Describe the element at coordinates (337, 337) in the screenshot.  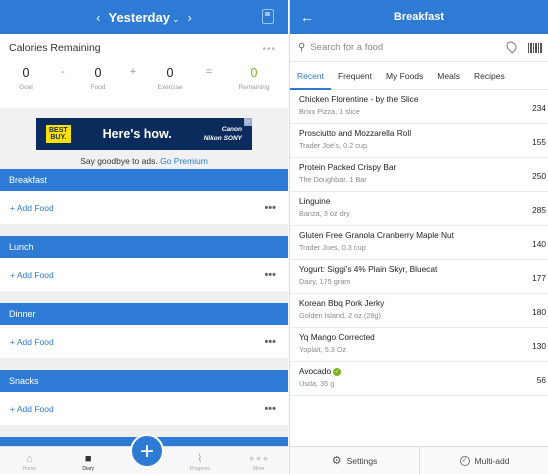
I see `food-name: Yq Mango Corrected` at that location.